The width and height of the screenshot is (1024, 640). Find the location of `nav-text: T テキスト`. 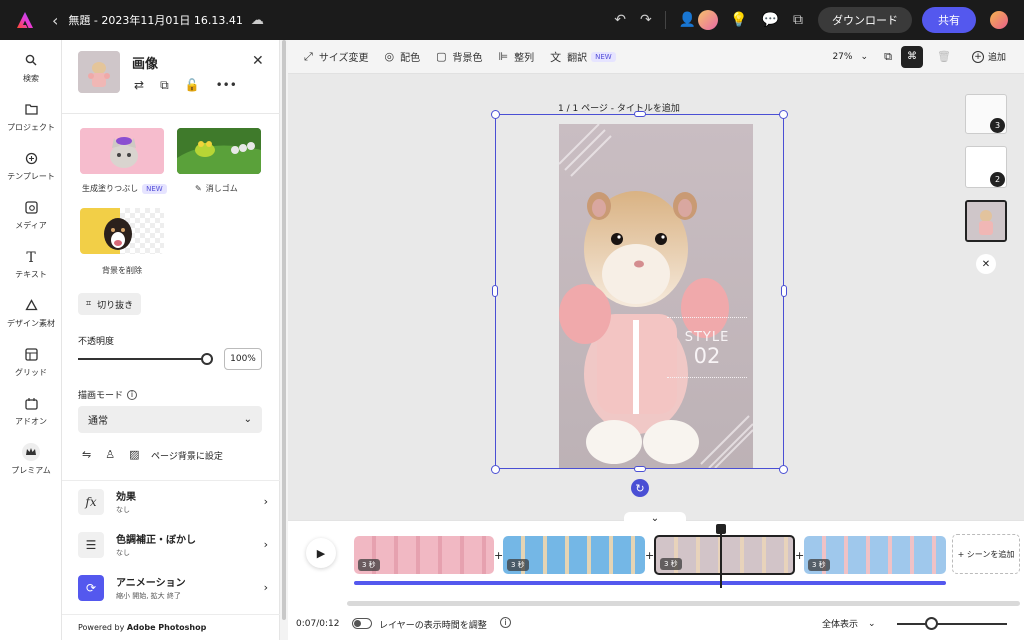

nav-text: T テキスト is located at coordinates (31, 265).